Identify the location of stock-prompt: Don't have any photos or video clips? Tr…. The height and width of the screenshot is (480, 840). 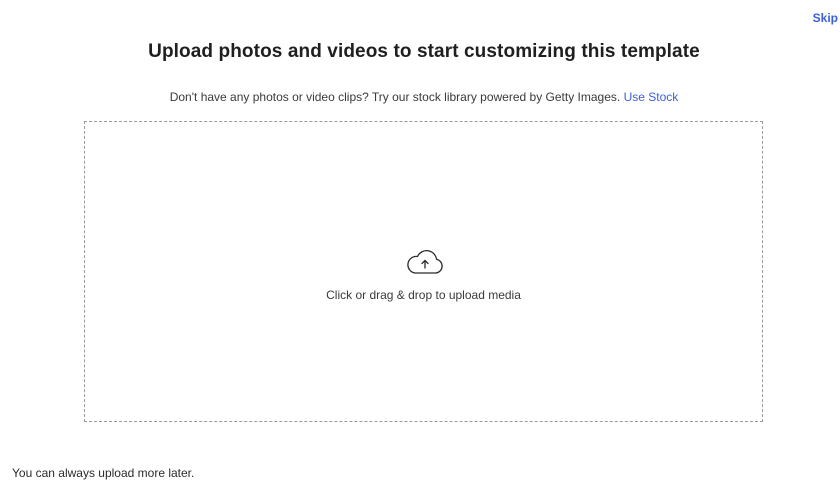
(420, 97).